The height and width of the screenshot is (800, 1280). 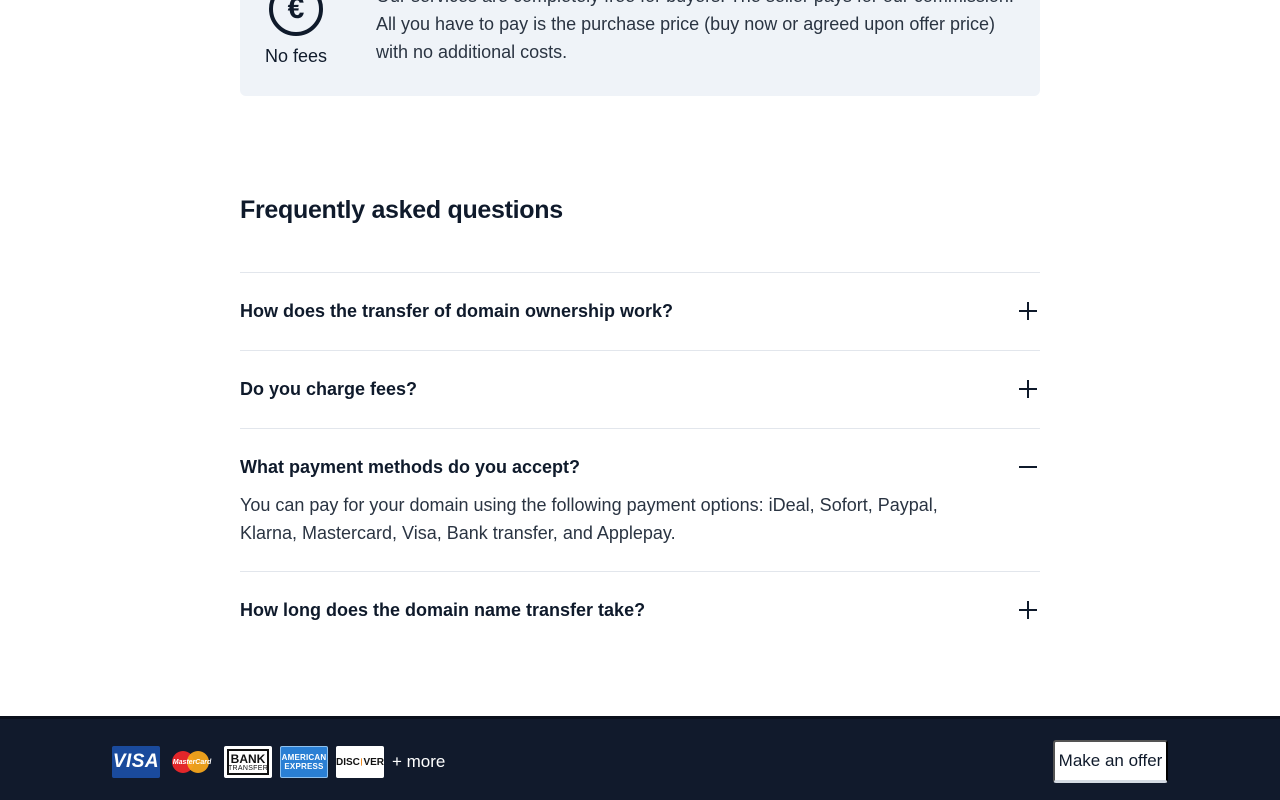 What do you see at coordinates (401, 210) in the screenshot?
I see `faq-heading: Frequently asked questions` at bounding box center [401, 210].